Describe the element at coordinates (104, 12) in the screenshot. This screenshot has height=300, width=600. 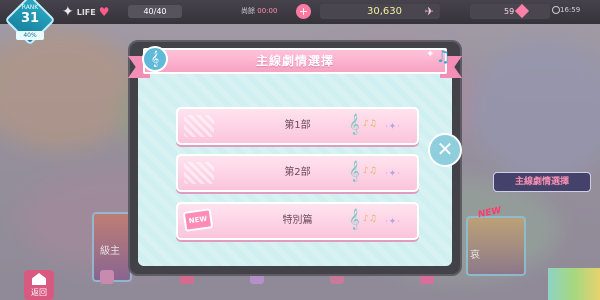
I see `heart-icon: ♥` at that location.